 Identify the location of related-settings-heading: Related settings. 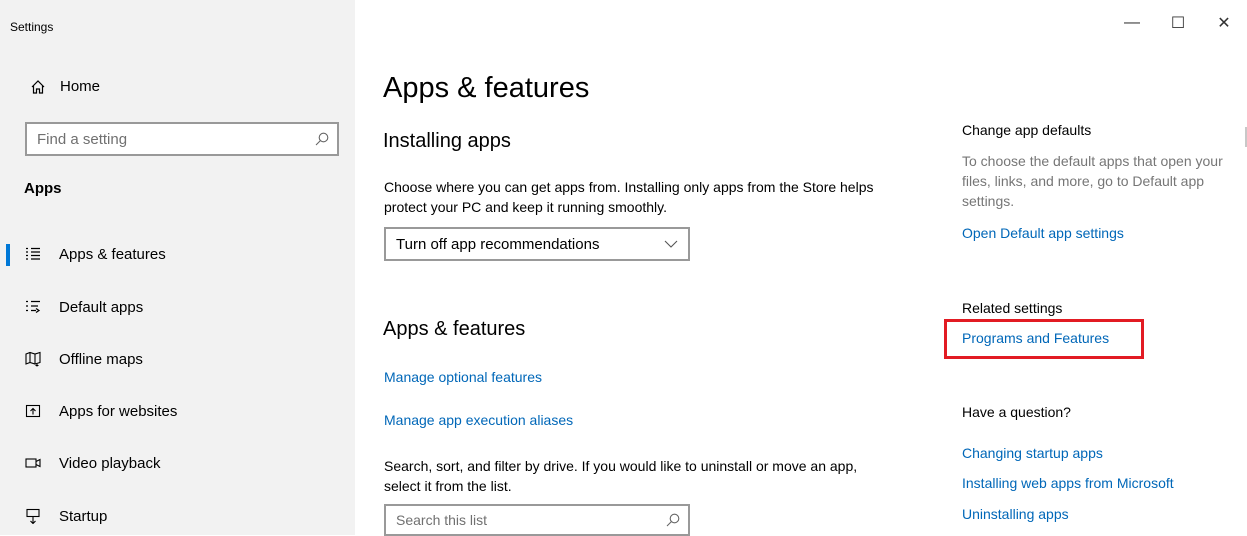
(1012, 308).